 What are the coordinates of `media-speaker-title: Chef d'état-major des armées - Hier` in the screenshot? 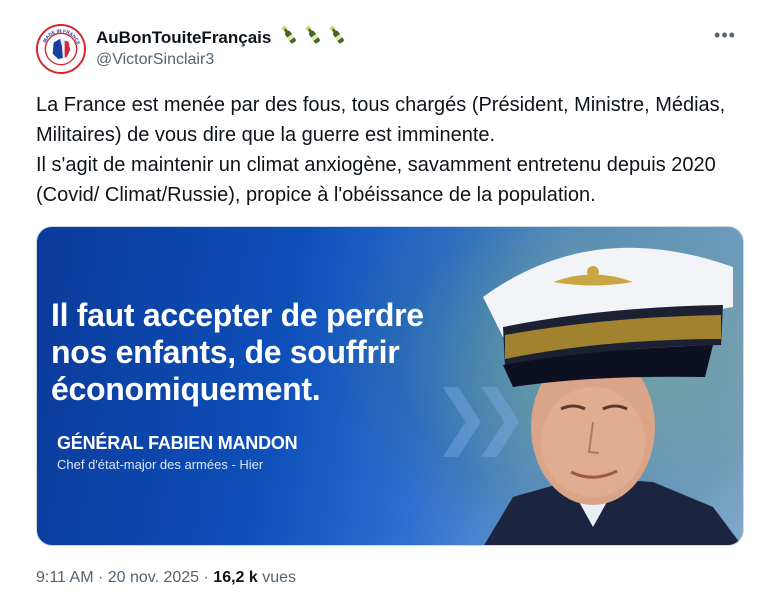 It's located at (160, 464).